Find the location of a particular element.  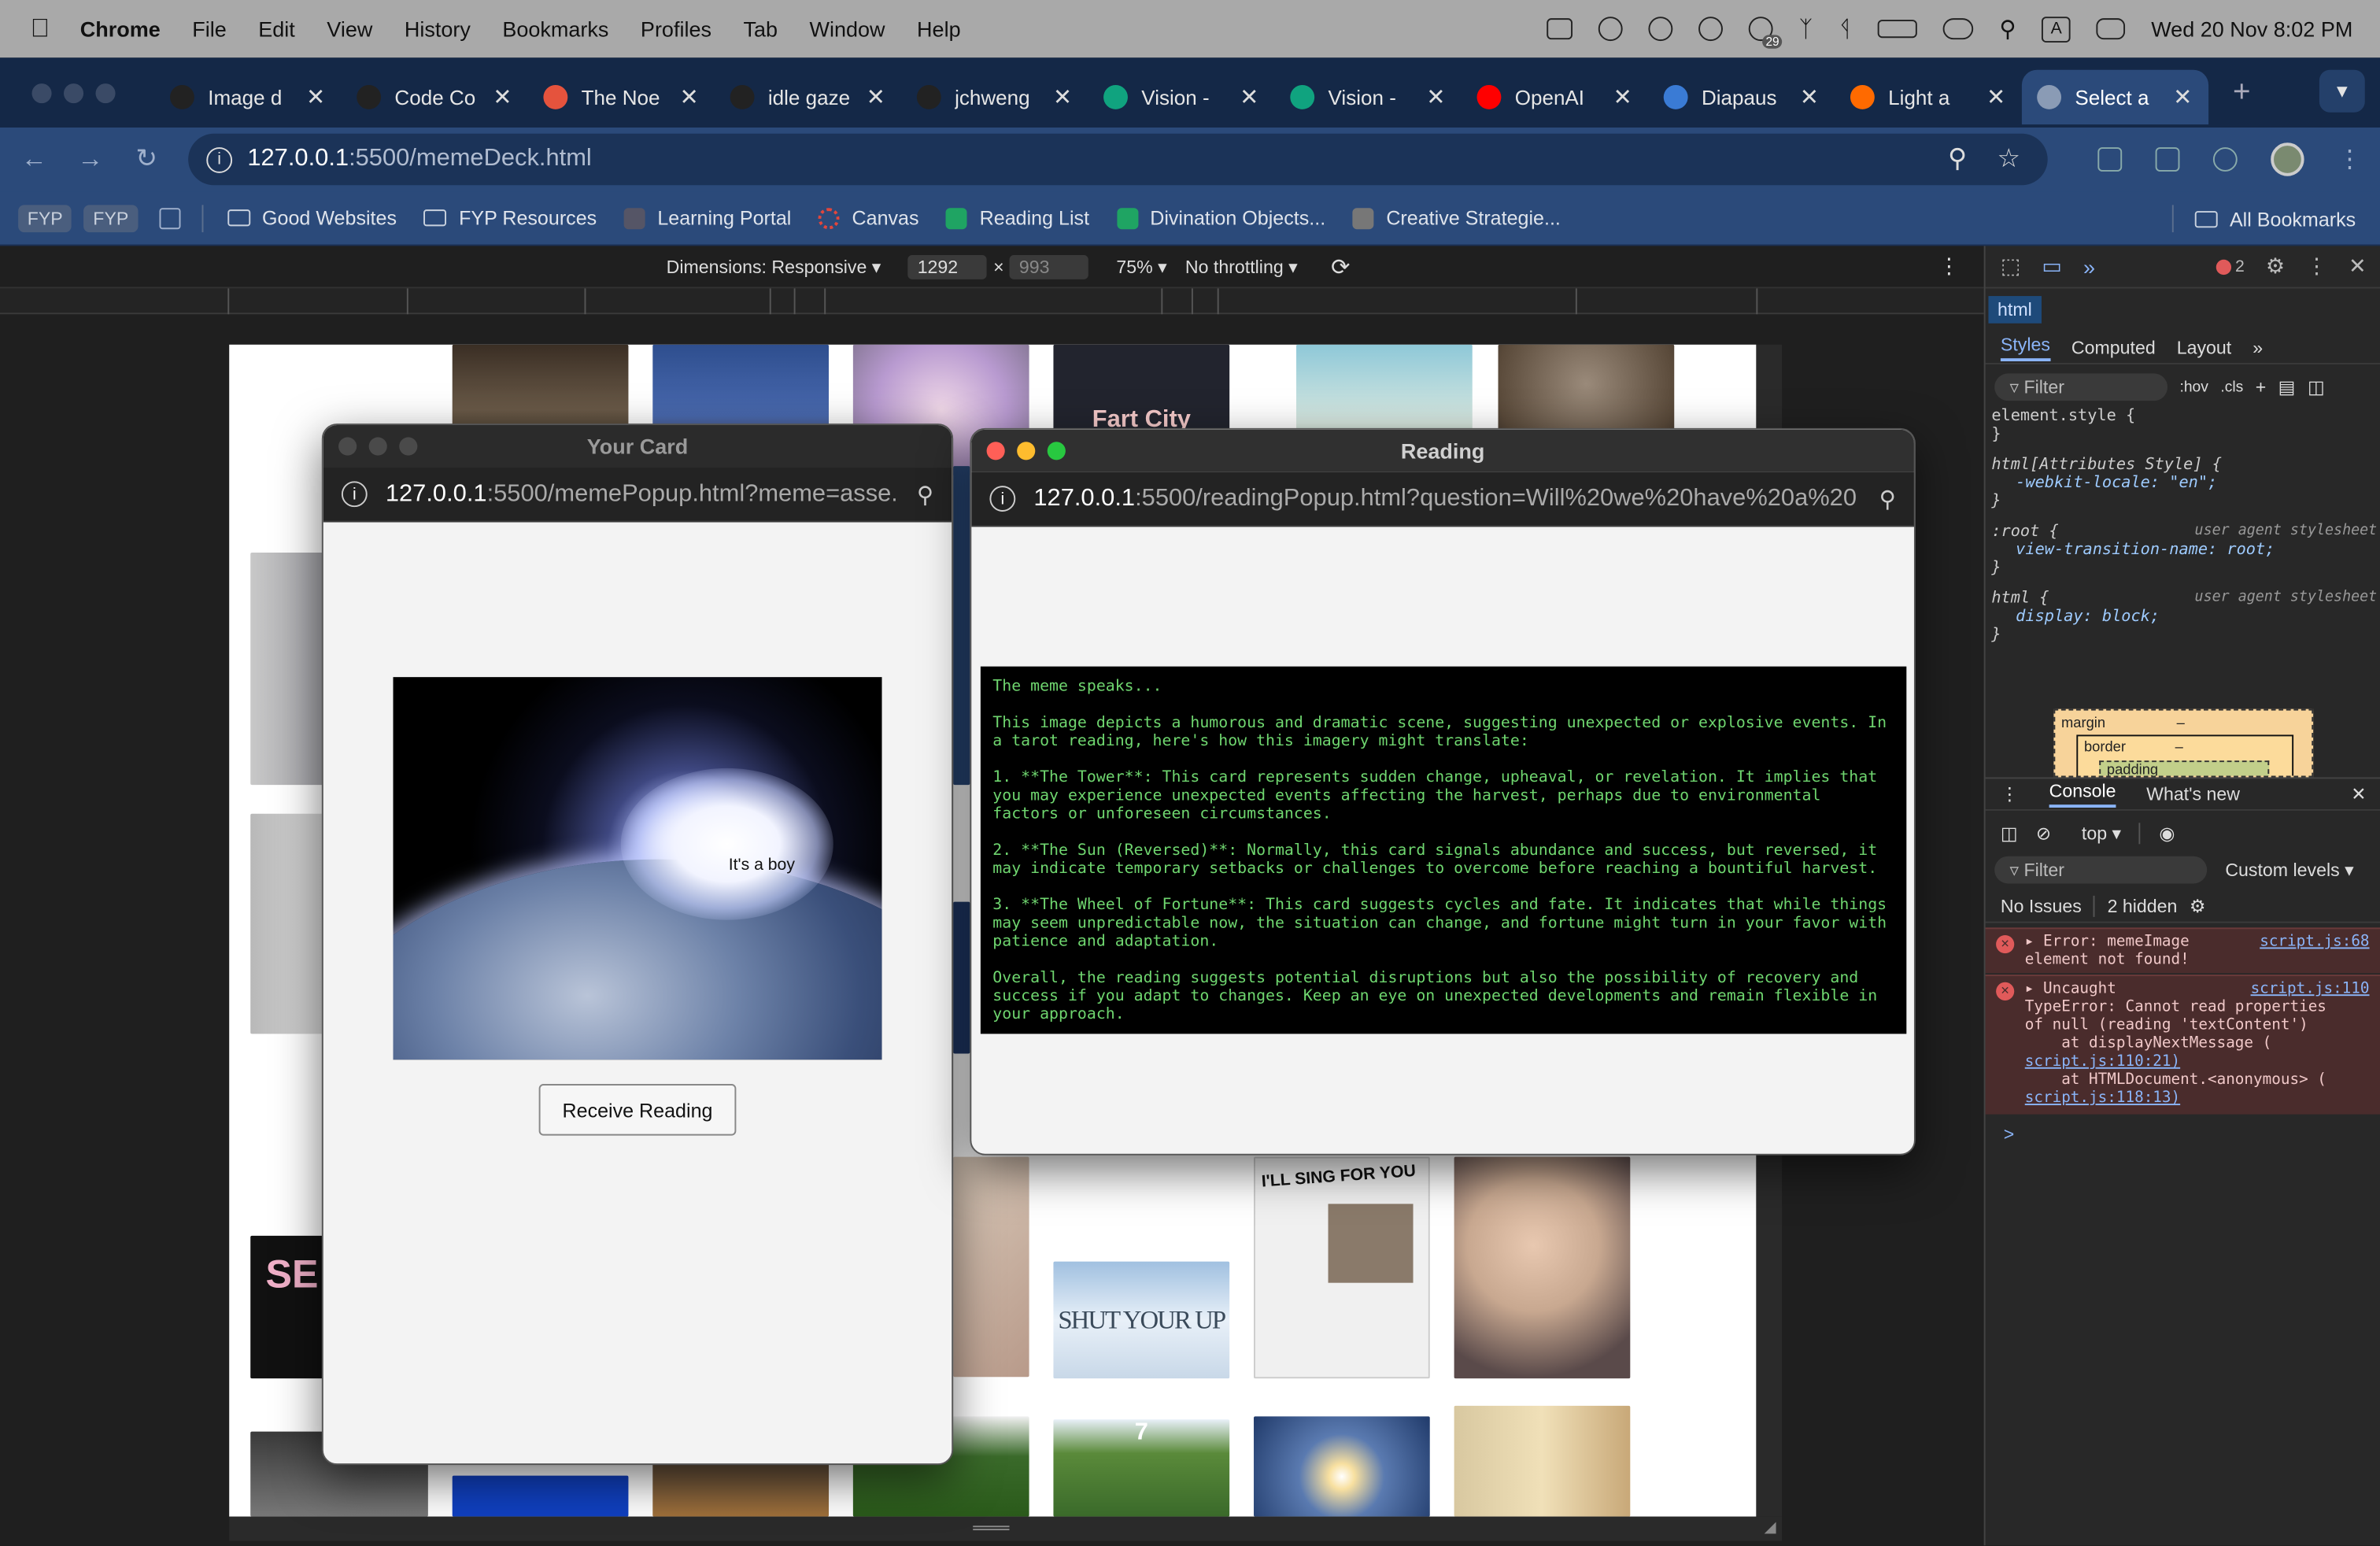

menu-view: View is located at coordinates (349, 29).